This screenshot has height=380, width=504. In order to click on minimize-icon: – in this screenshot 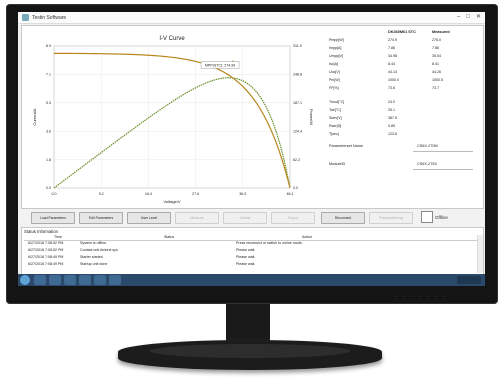, I will do `click(458, 17)`.